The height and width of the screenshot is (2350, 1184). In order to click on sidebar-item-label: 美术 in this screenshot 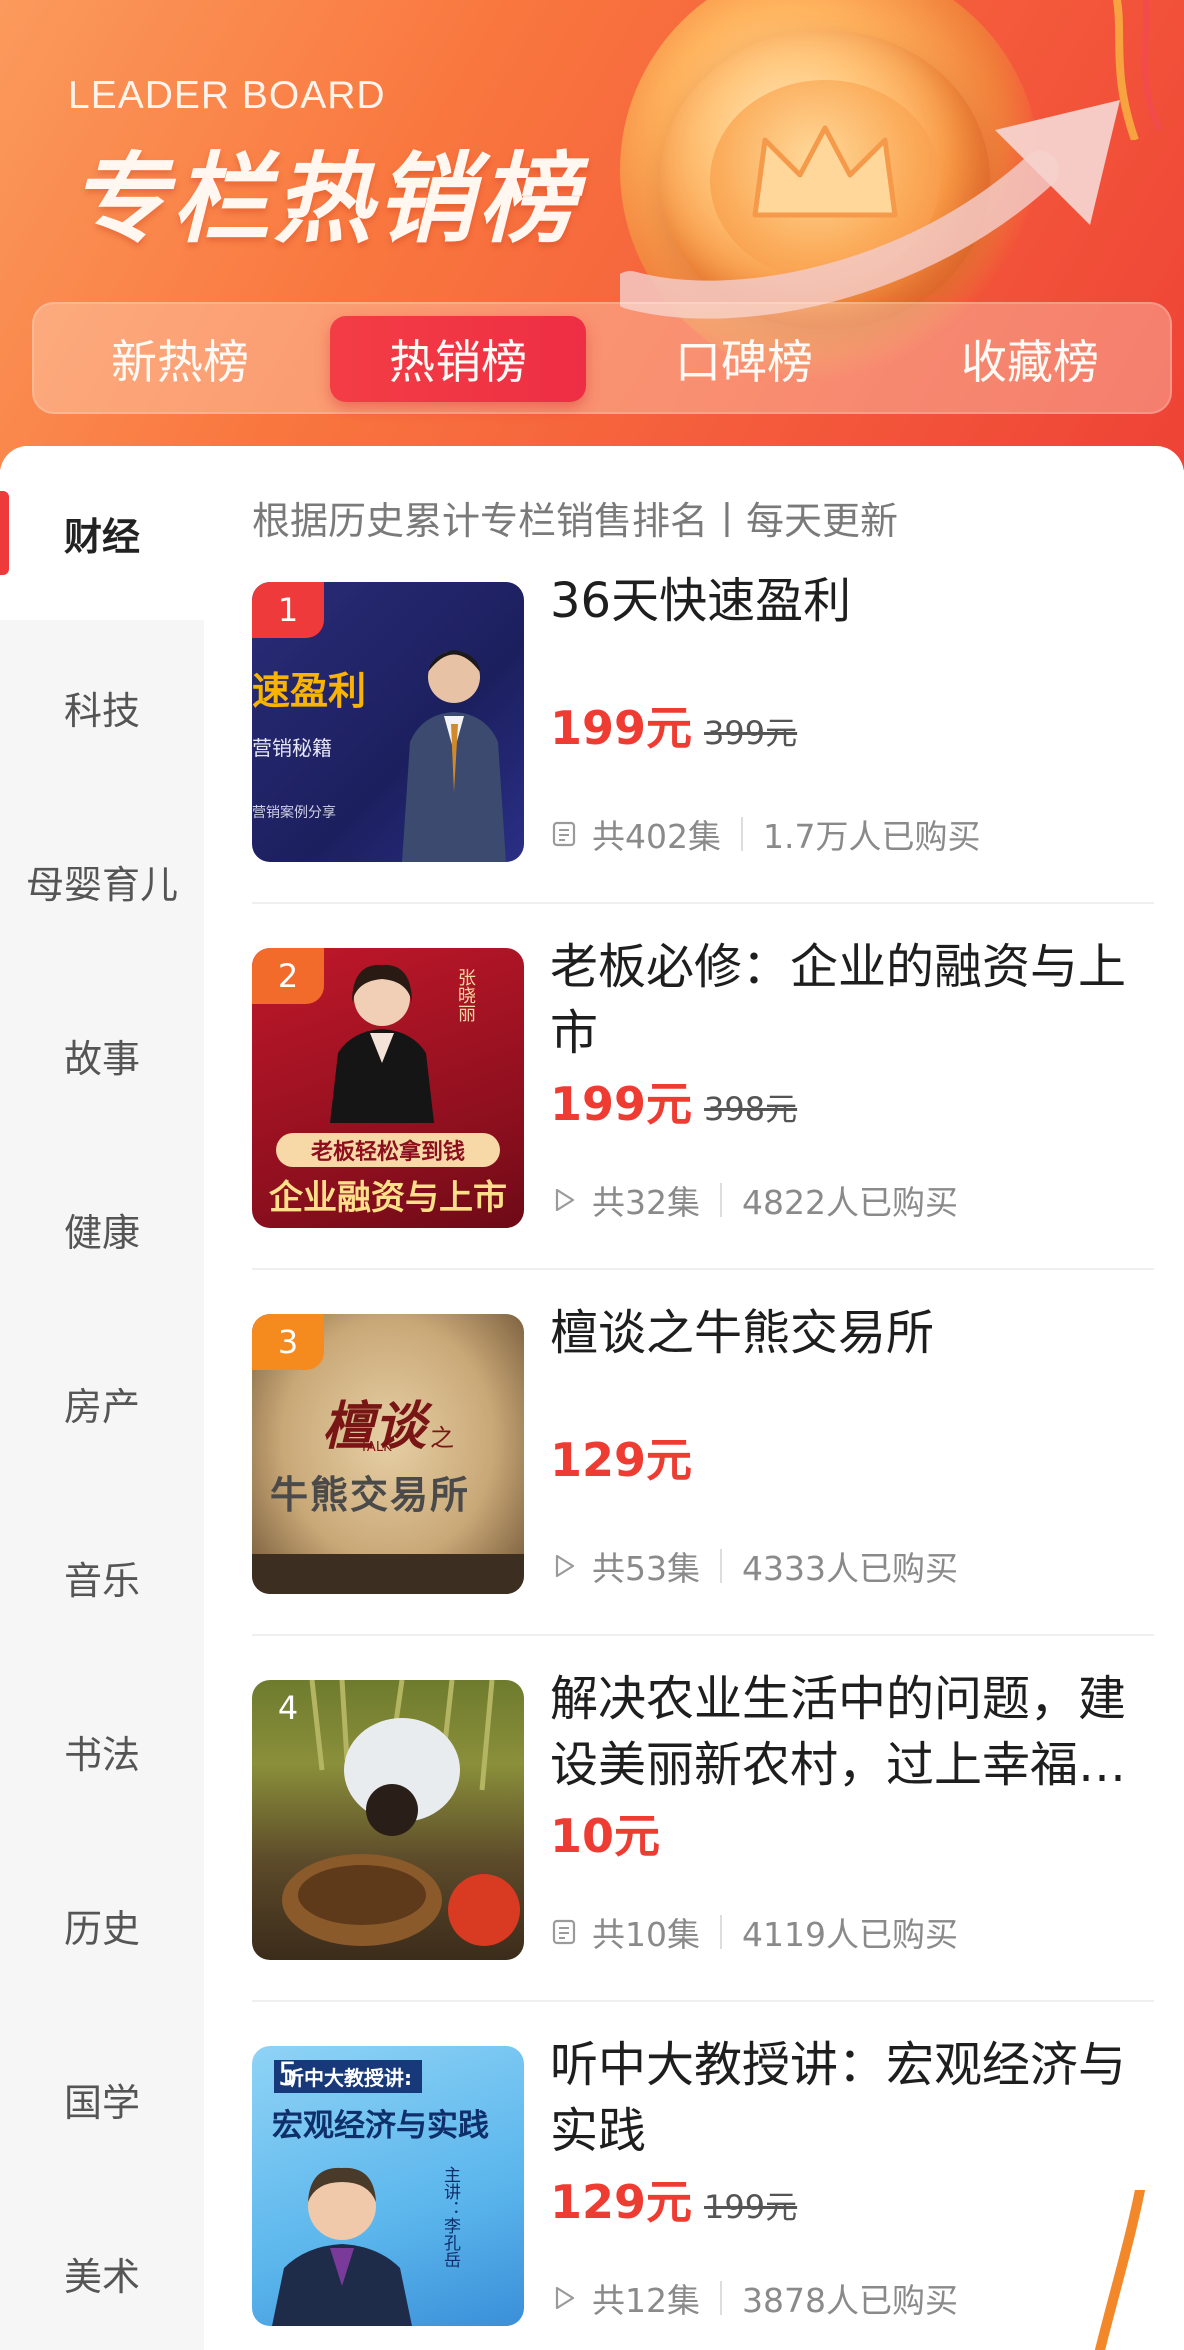, I will do `click(101, 2276)`.